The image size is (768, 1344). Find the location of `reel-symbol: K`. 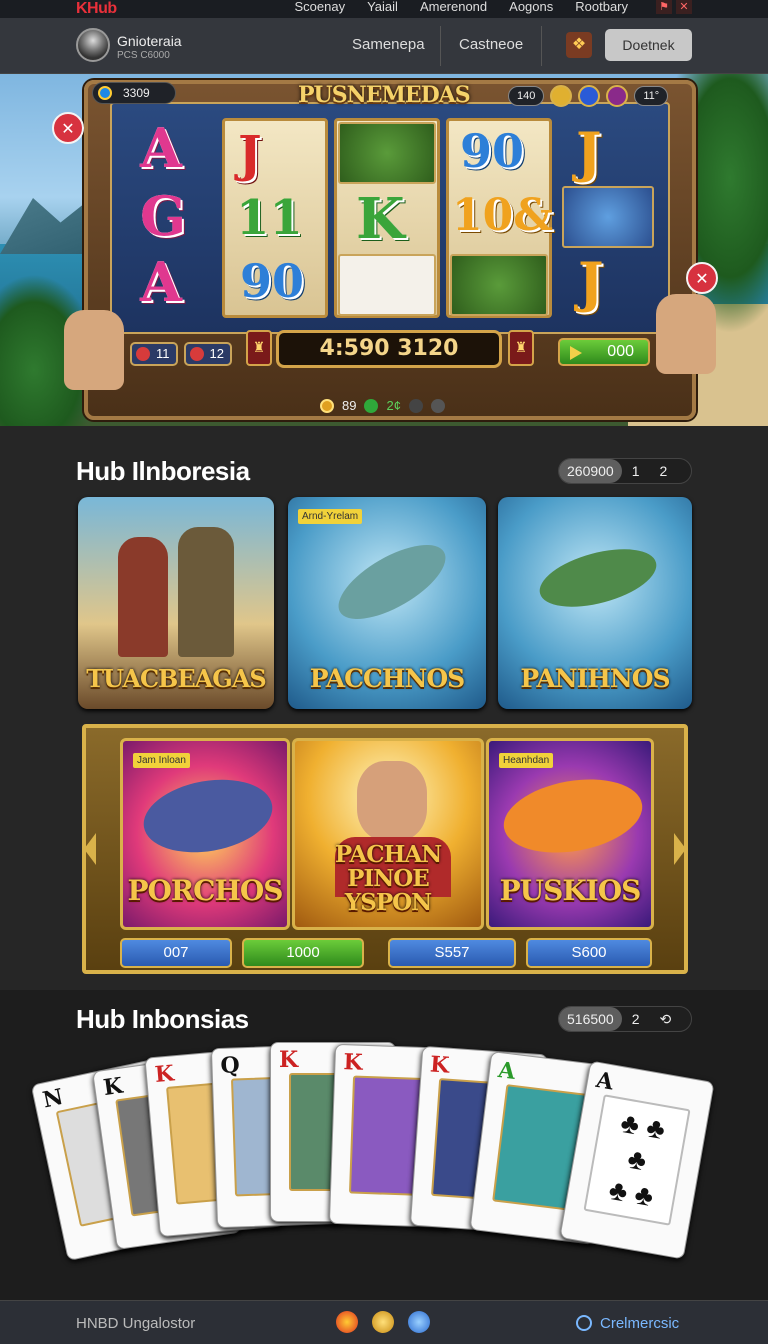

reel-symbol: K is located at coordinates (380, 219).